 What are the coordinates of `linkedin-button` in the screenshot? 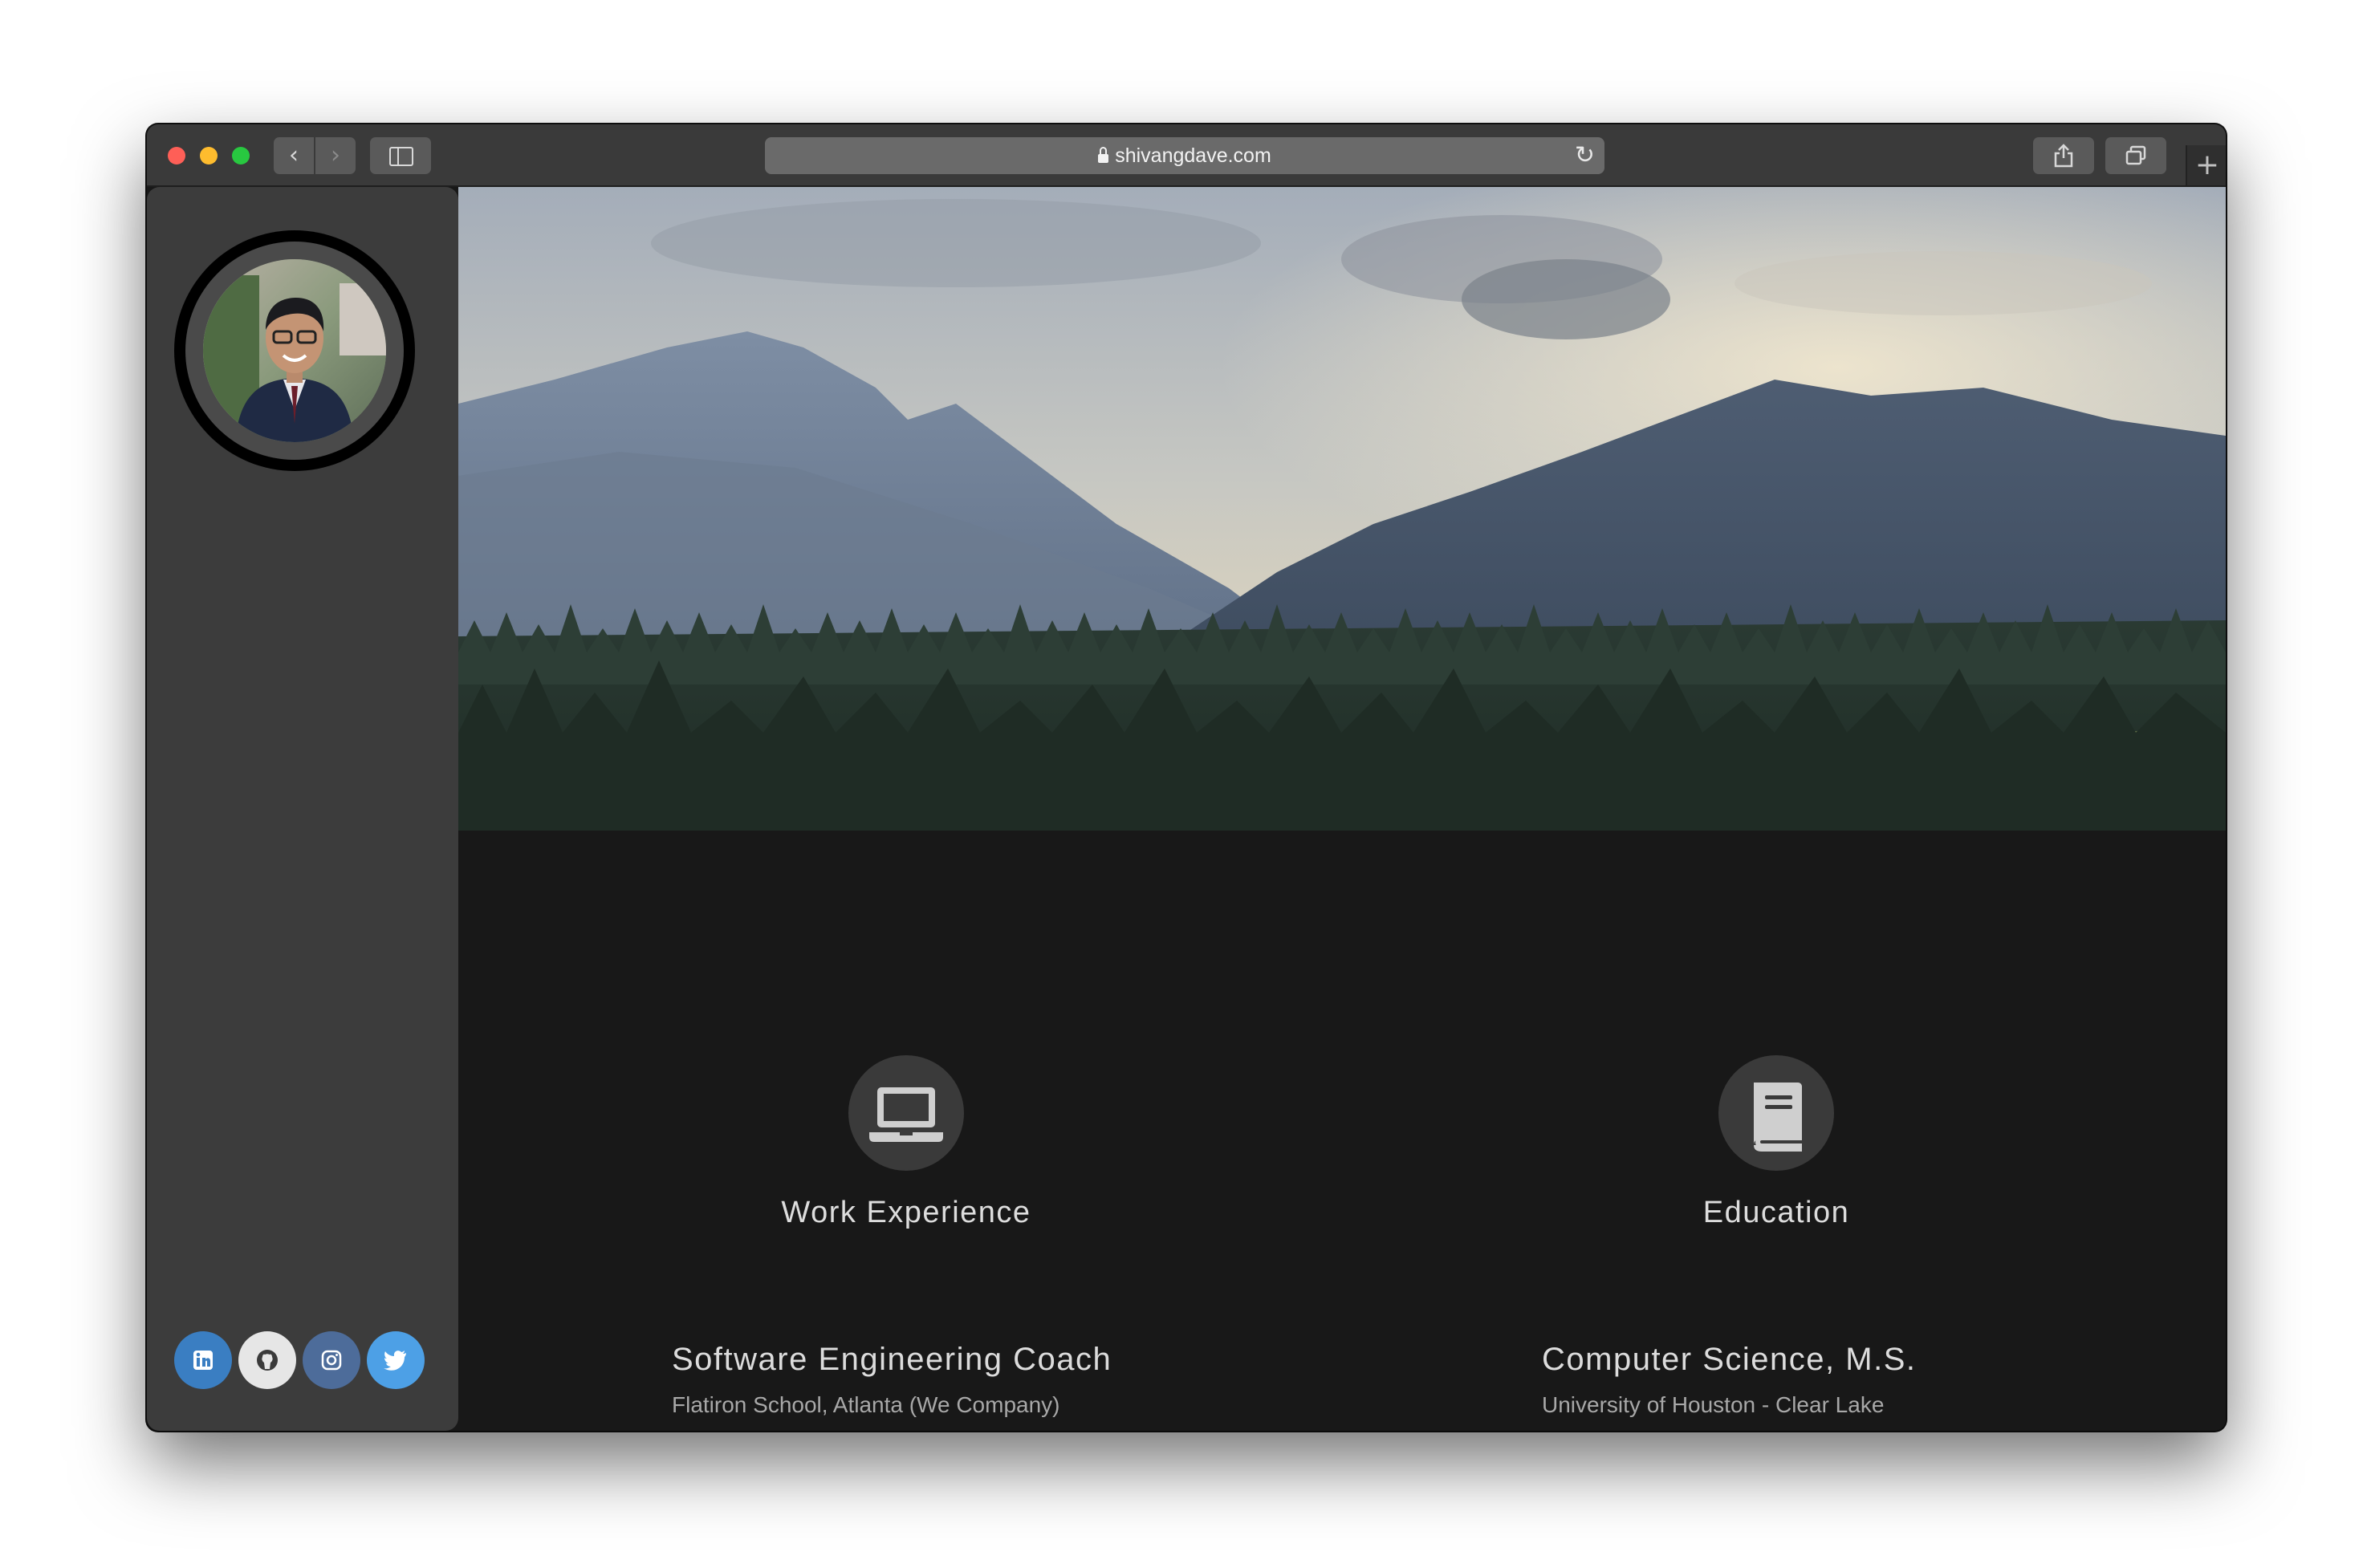 It's located at (203, 1360).